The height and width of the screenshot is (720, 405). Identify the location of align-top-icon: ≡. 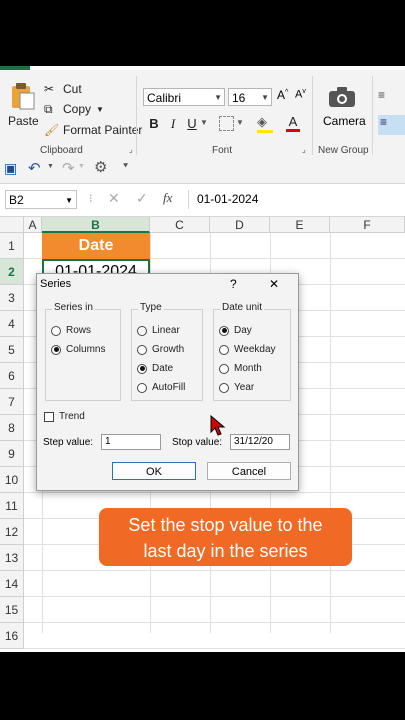
(381, 95).